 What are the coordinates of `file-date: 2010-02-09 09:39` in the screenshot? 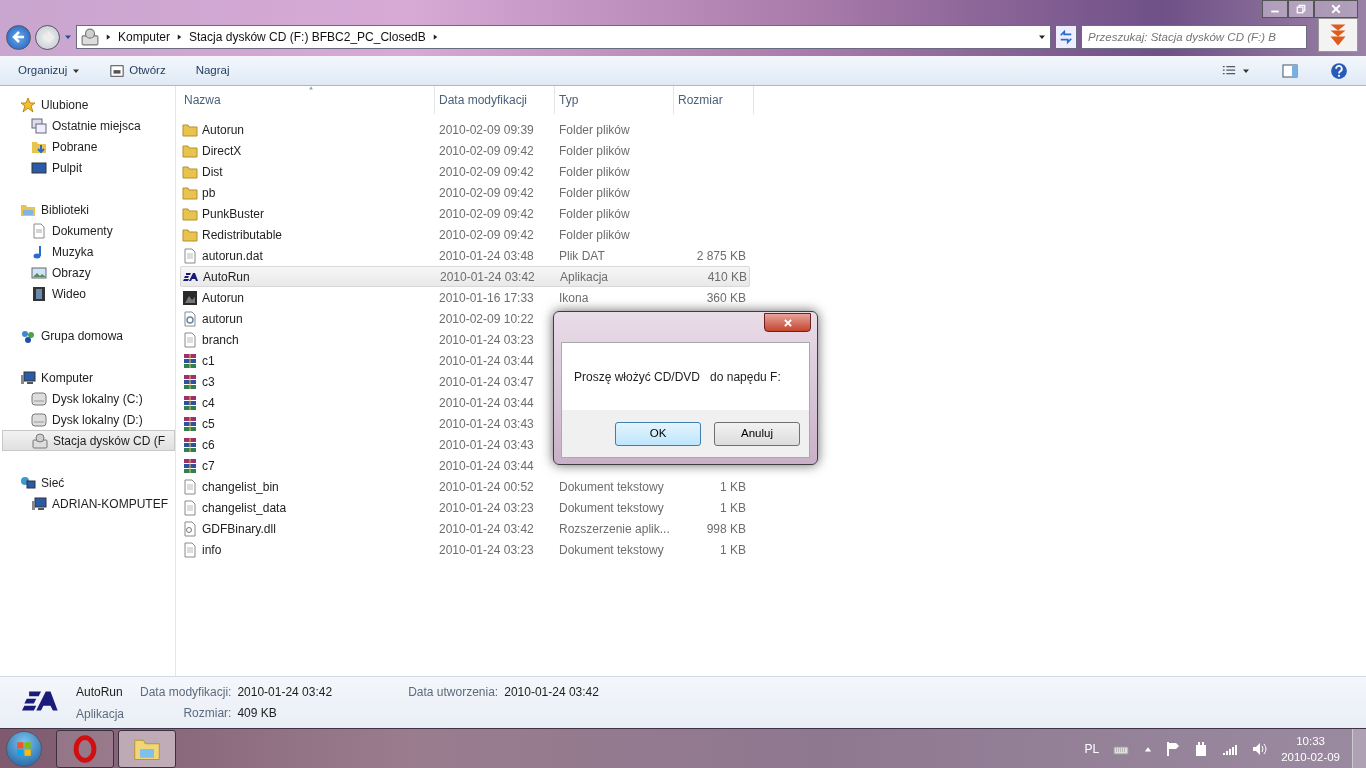 It's located at (486, 130).